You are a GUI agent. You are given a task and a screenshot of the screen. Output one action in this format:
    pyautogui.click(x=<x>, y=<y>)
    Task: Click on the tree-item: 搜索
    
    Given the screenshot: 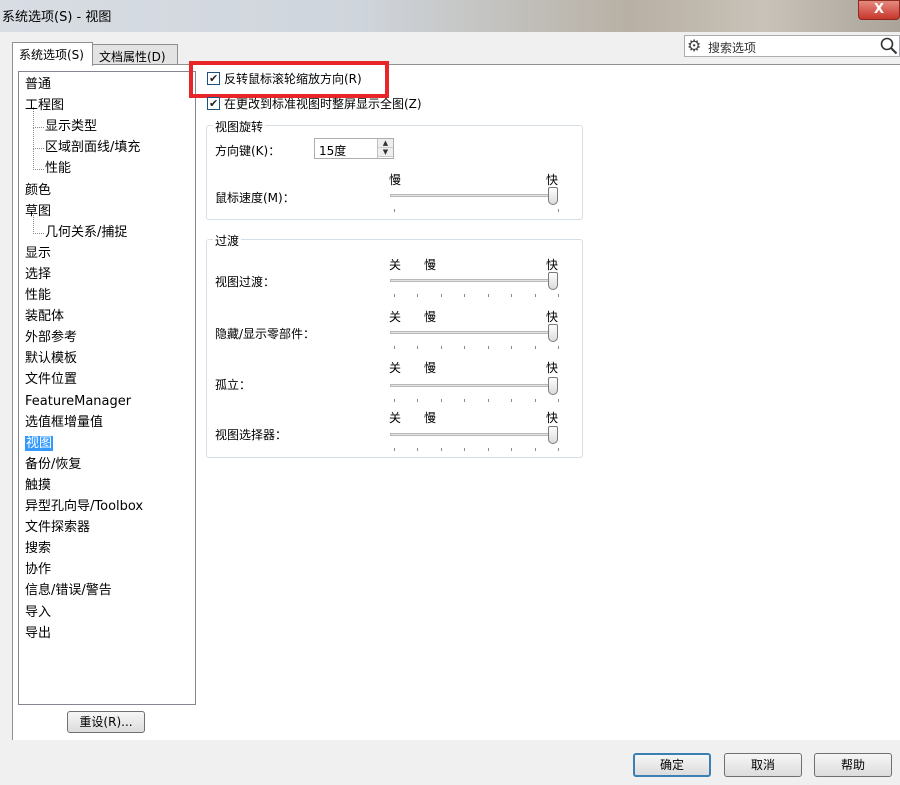 What is the action you would take?
    pyautogui.click(x=38, y=548)
    